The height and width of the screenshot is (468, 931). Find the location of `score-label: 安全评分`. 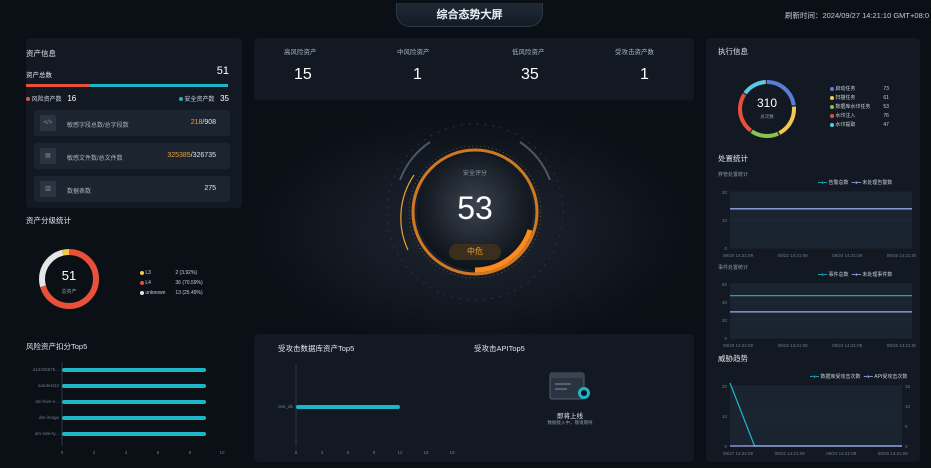

score-label: 安全评分 is located at coordinates (474, 174).